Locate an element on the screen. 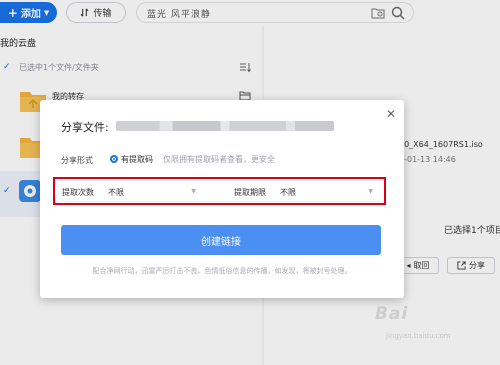 Image resolution: width=500 pixels, height=365 pixels. extract-code-radio is located at coordinates (114, 159).